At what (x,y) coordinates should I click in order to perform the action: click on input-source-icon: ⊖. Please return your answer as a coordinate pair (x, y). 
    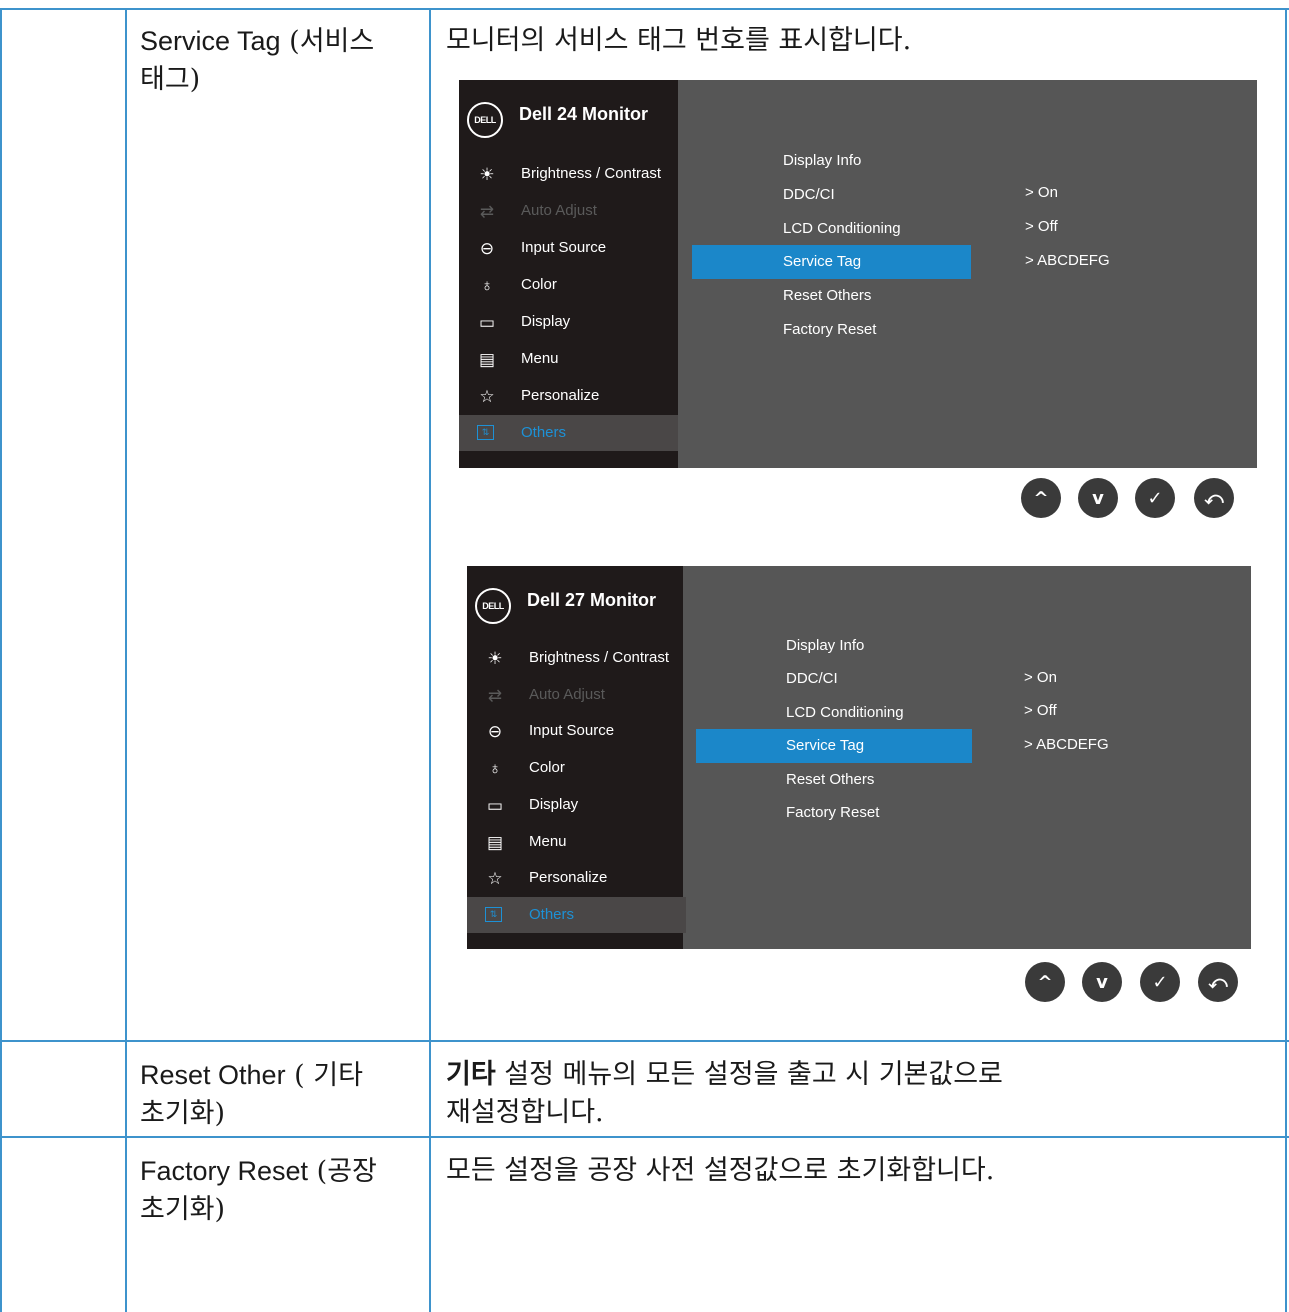
    Looking at the image, I should click on (495, 732).